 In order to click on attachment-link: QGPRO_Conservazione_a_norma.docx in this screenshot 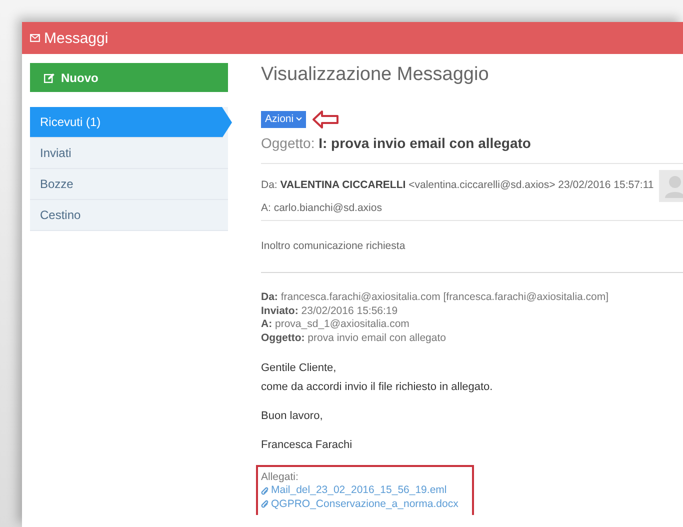, I will do `click(365, 505)`.